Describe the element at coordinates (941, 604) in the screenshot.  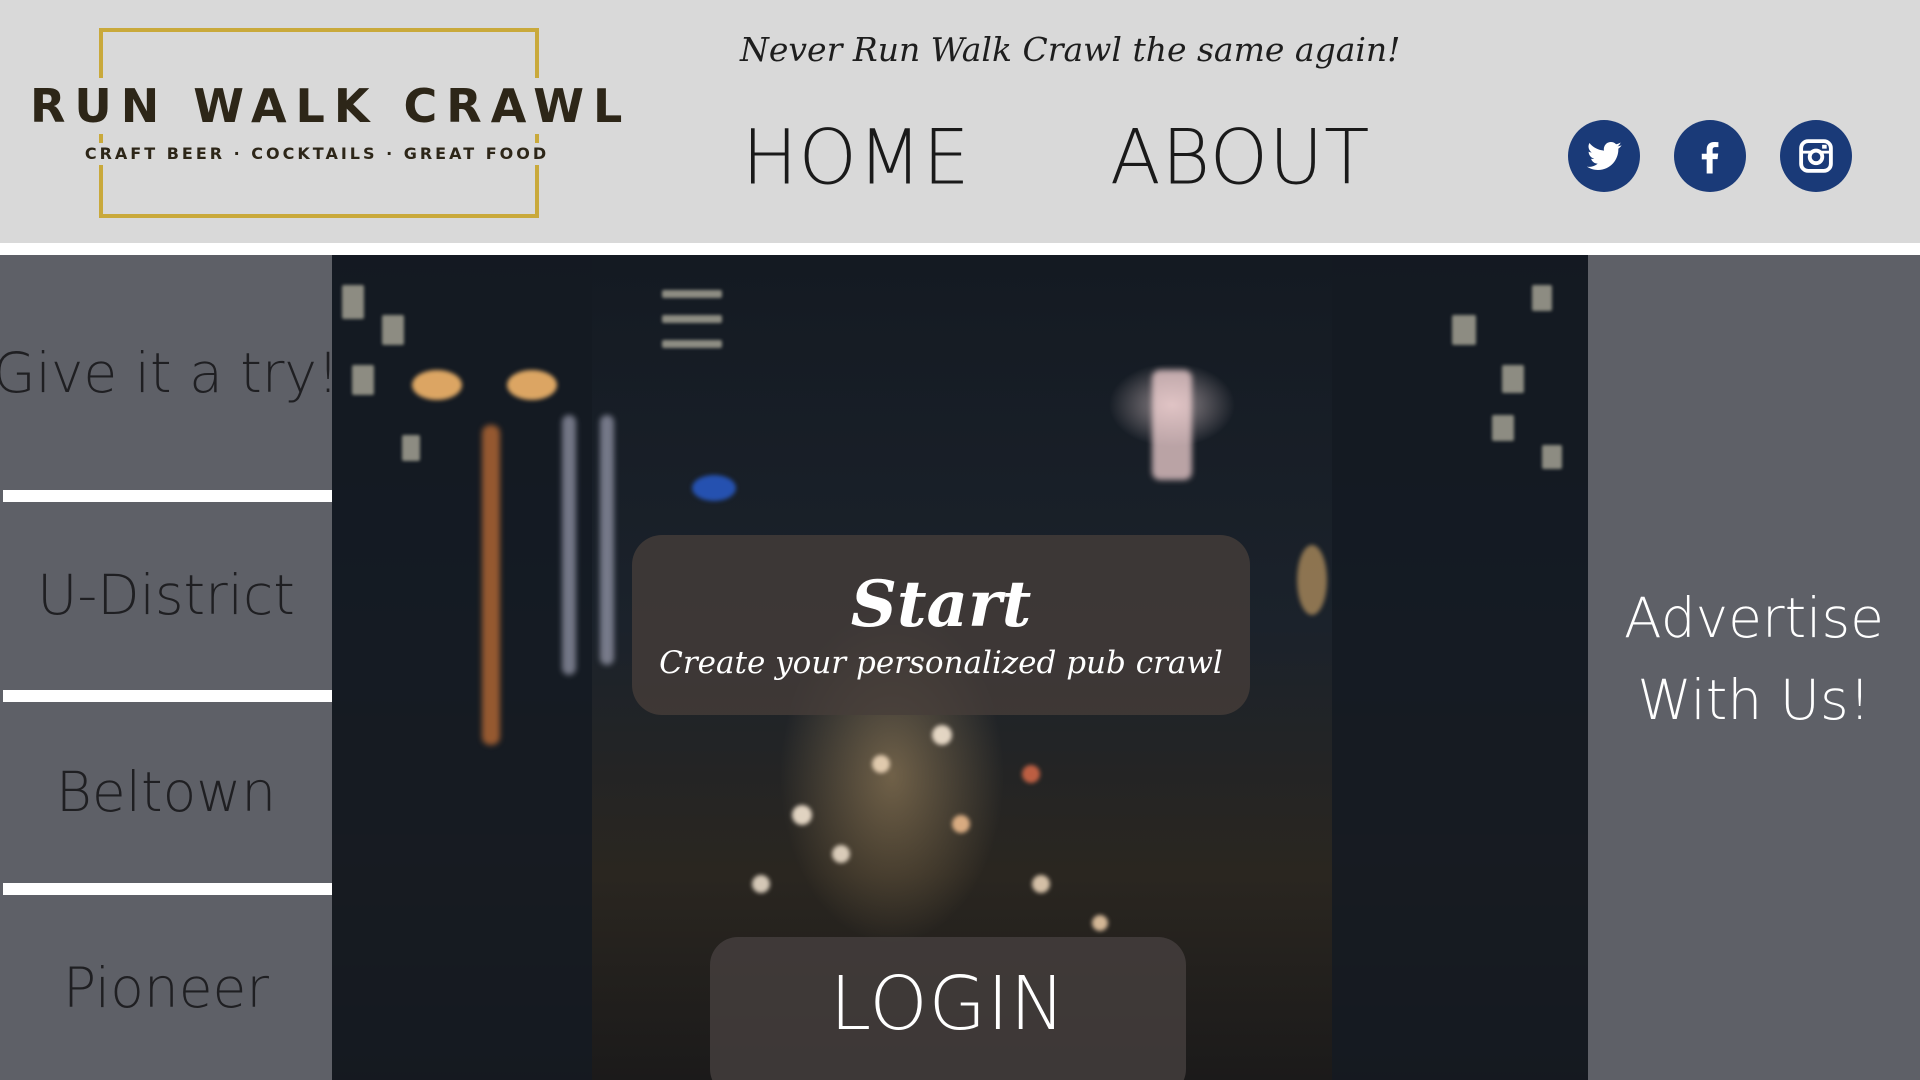
I see `start-title: Start` at that location.